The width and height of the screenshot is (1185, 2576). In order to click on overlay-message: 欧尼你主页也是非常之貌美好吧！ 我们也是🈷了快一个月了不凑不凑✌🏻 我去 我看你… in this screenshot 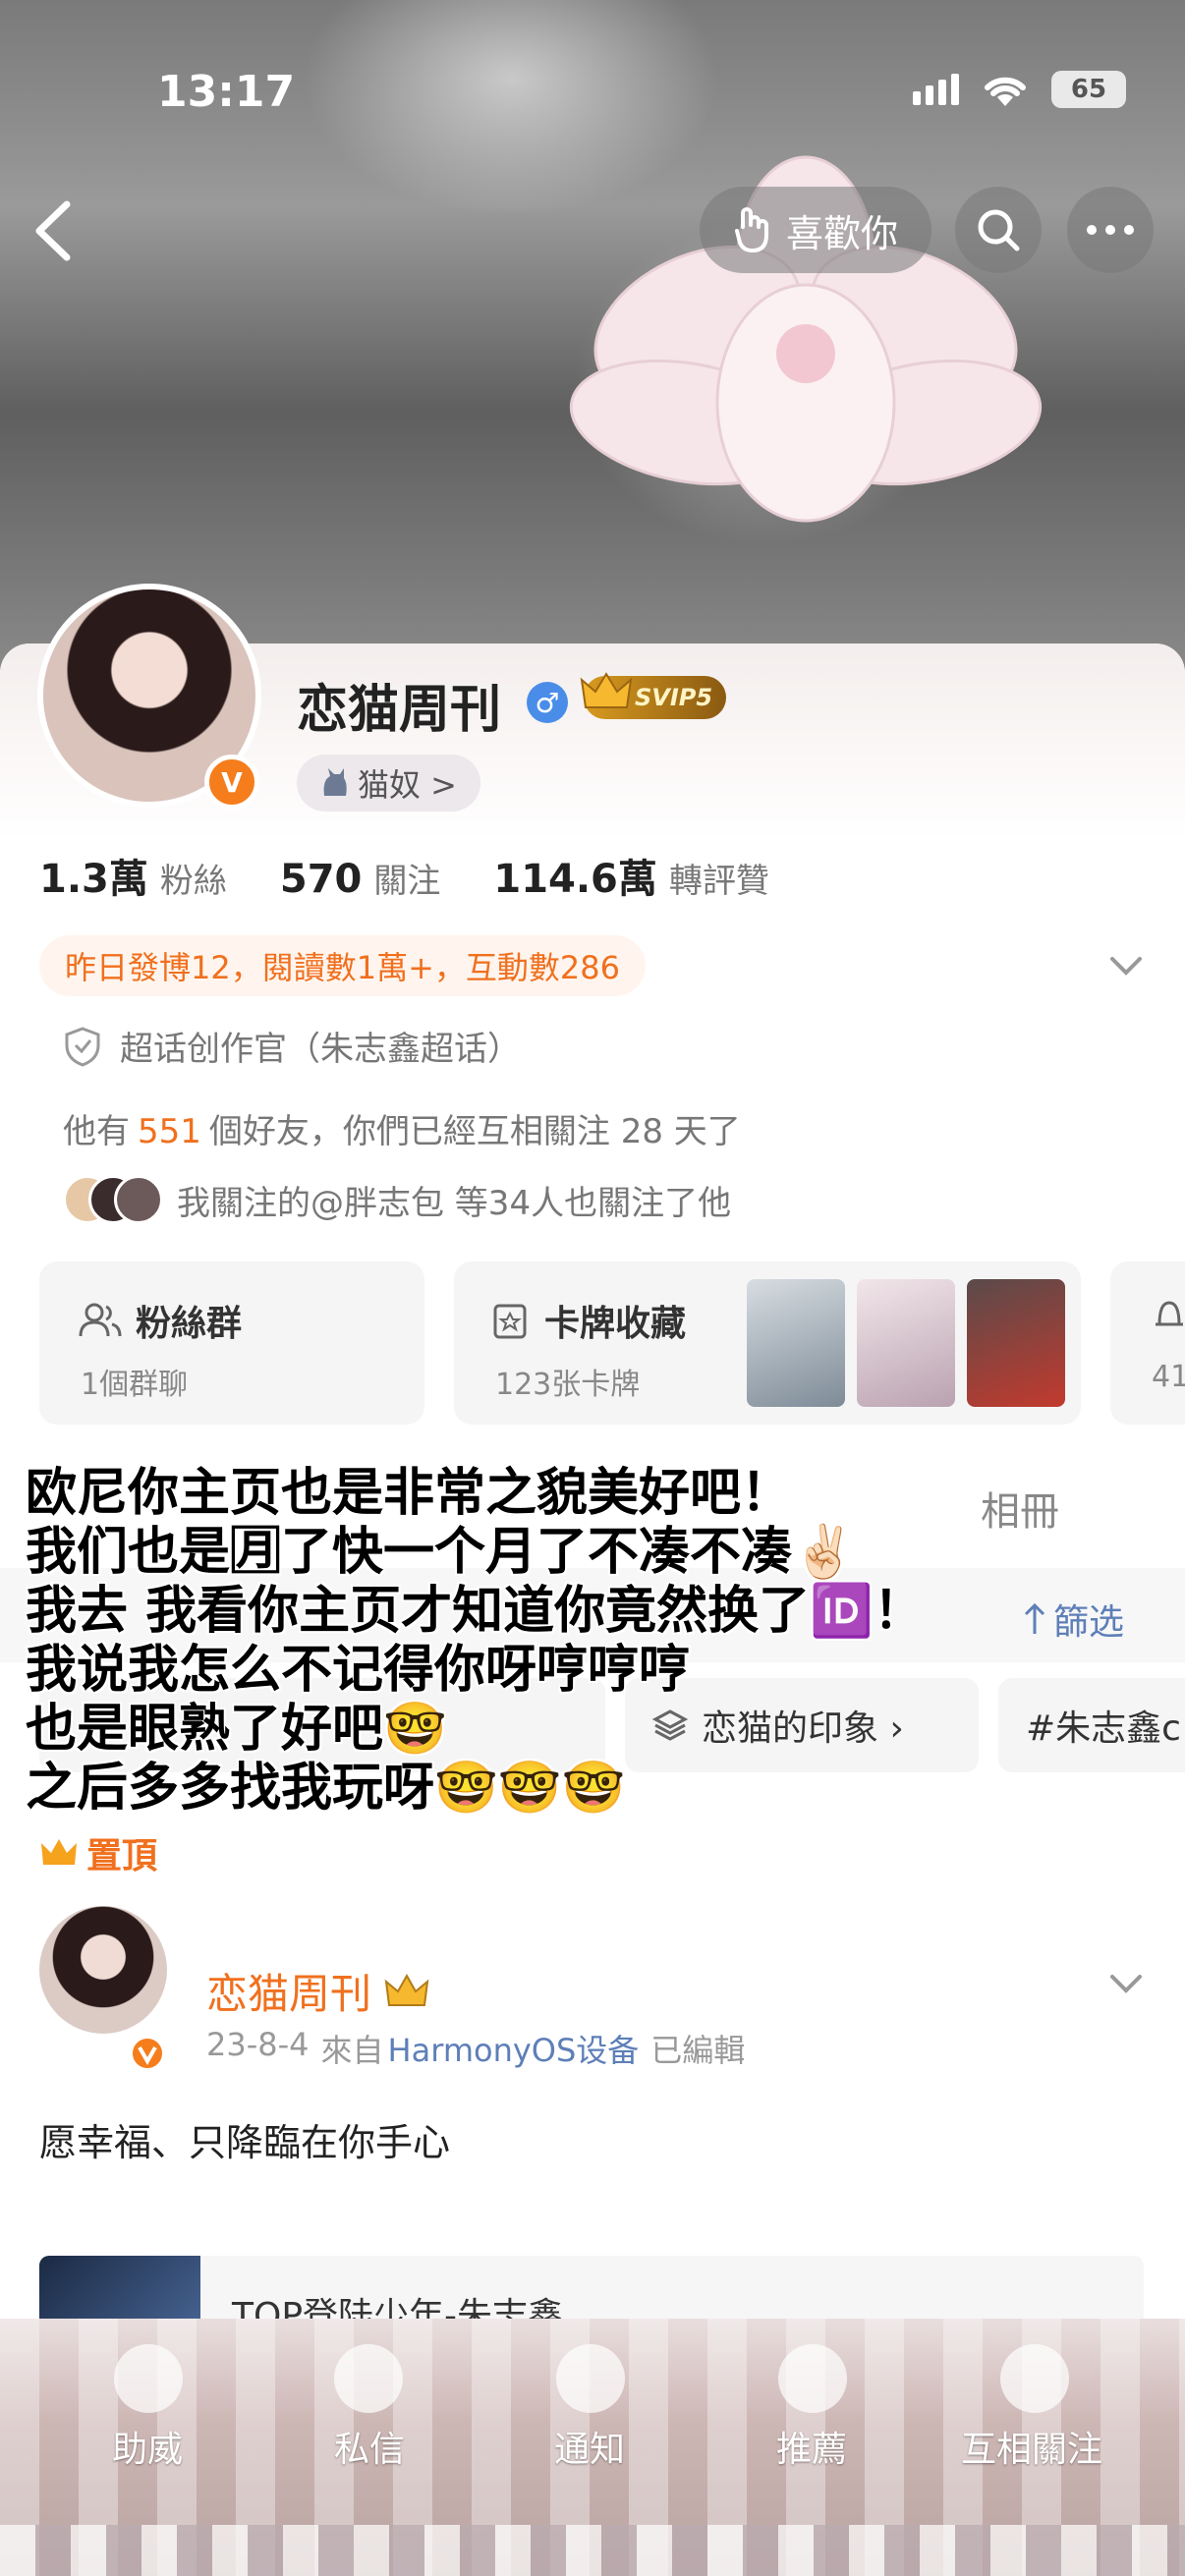, I will do `click(476, 1641)`.